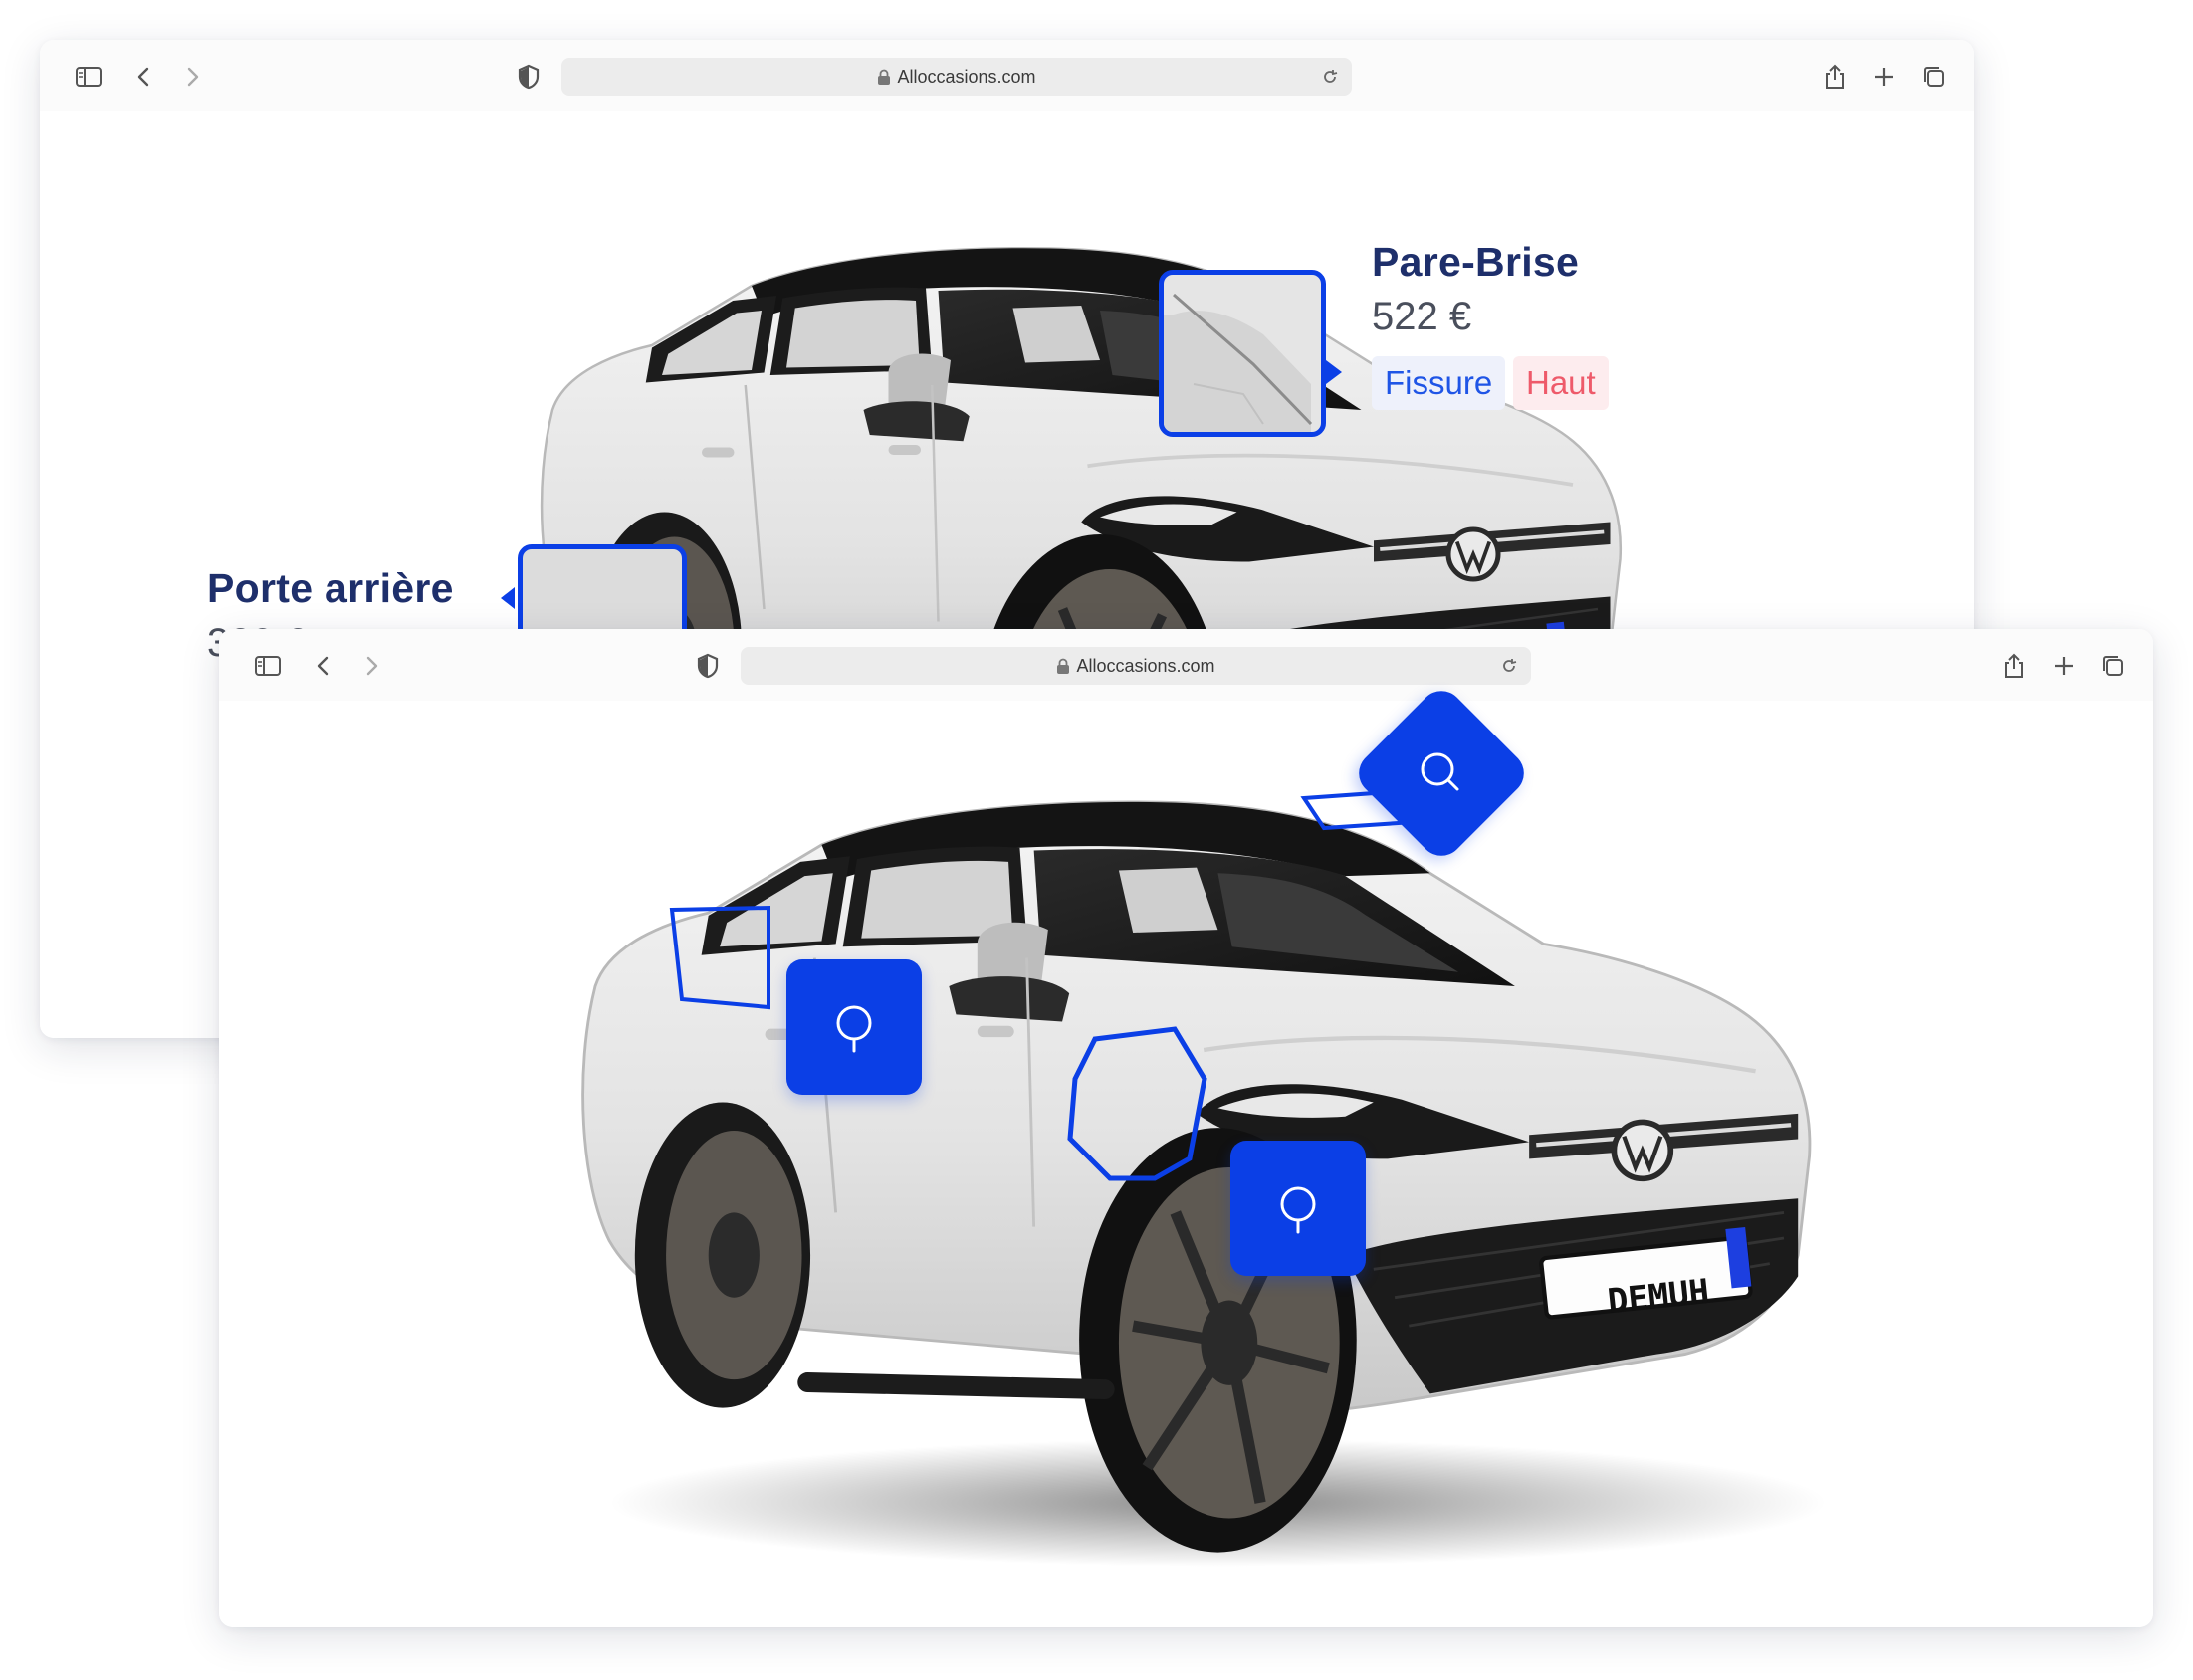 The width and height of the screenshot is (2193, 1680). I want to click on damage-outlines, so click(1044, 985).